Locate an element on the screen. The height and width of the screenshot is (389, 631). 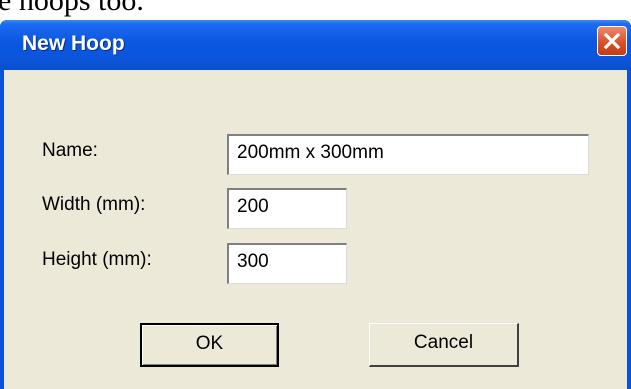
name-field: 200mm x 300mm is located at coordinates (408, 154).